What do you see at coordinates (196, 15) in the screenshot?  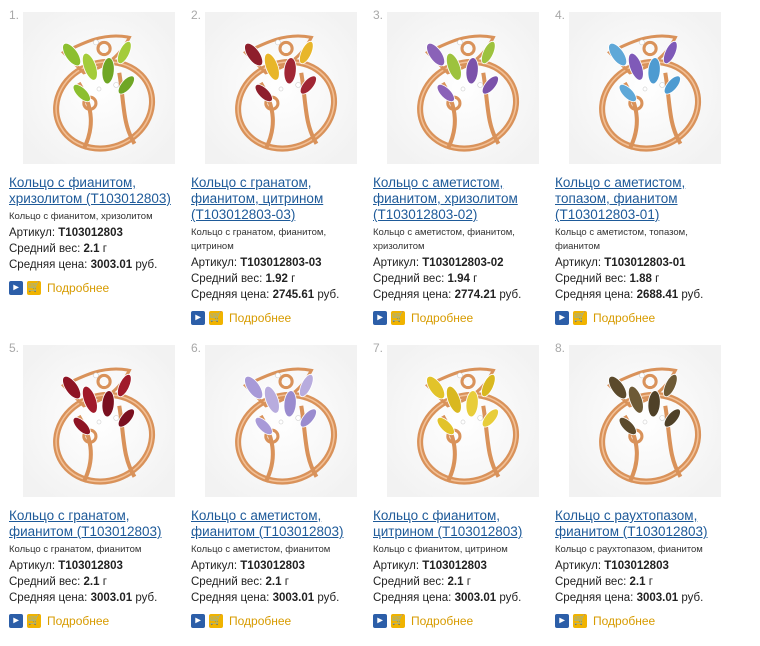 I see `product-index: 2.` at bounding box center [196, 15].